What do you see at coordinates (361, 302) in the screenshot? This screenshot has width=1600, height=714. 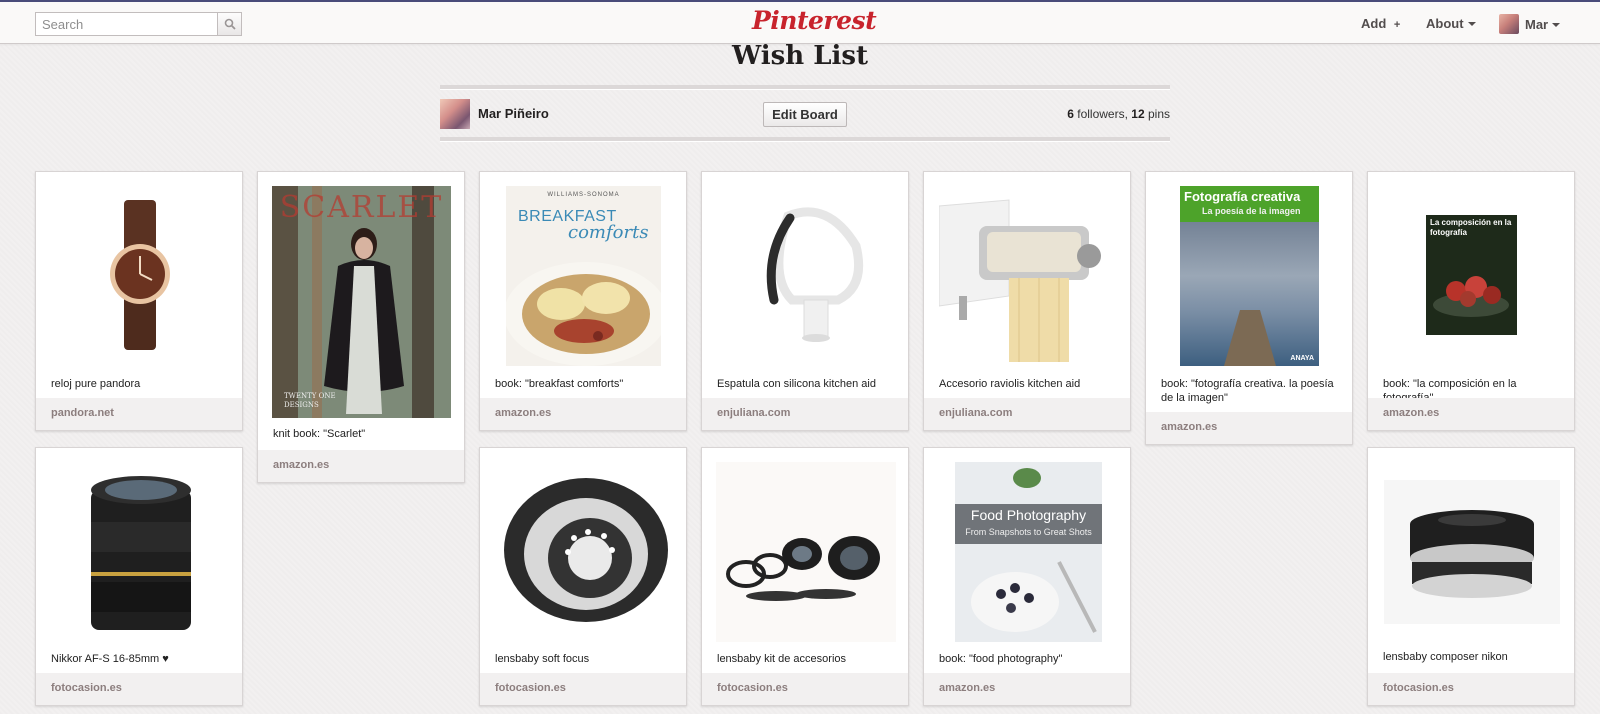 I see `pin-image: SCARLET TWENTY ONE DESIGNS` at bounding box center [361, 302].